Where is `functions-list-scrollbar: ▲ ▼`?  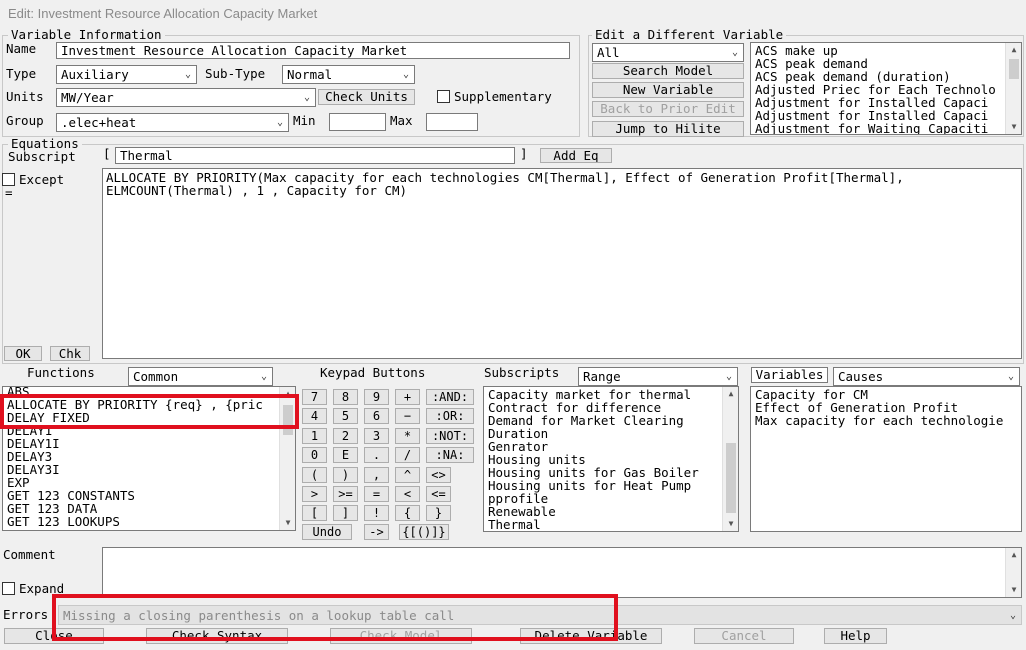
functions-list-scrollbar: ▲ ▼ is located at coordinates (287, 458).